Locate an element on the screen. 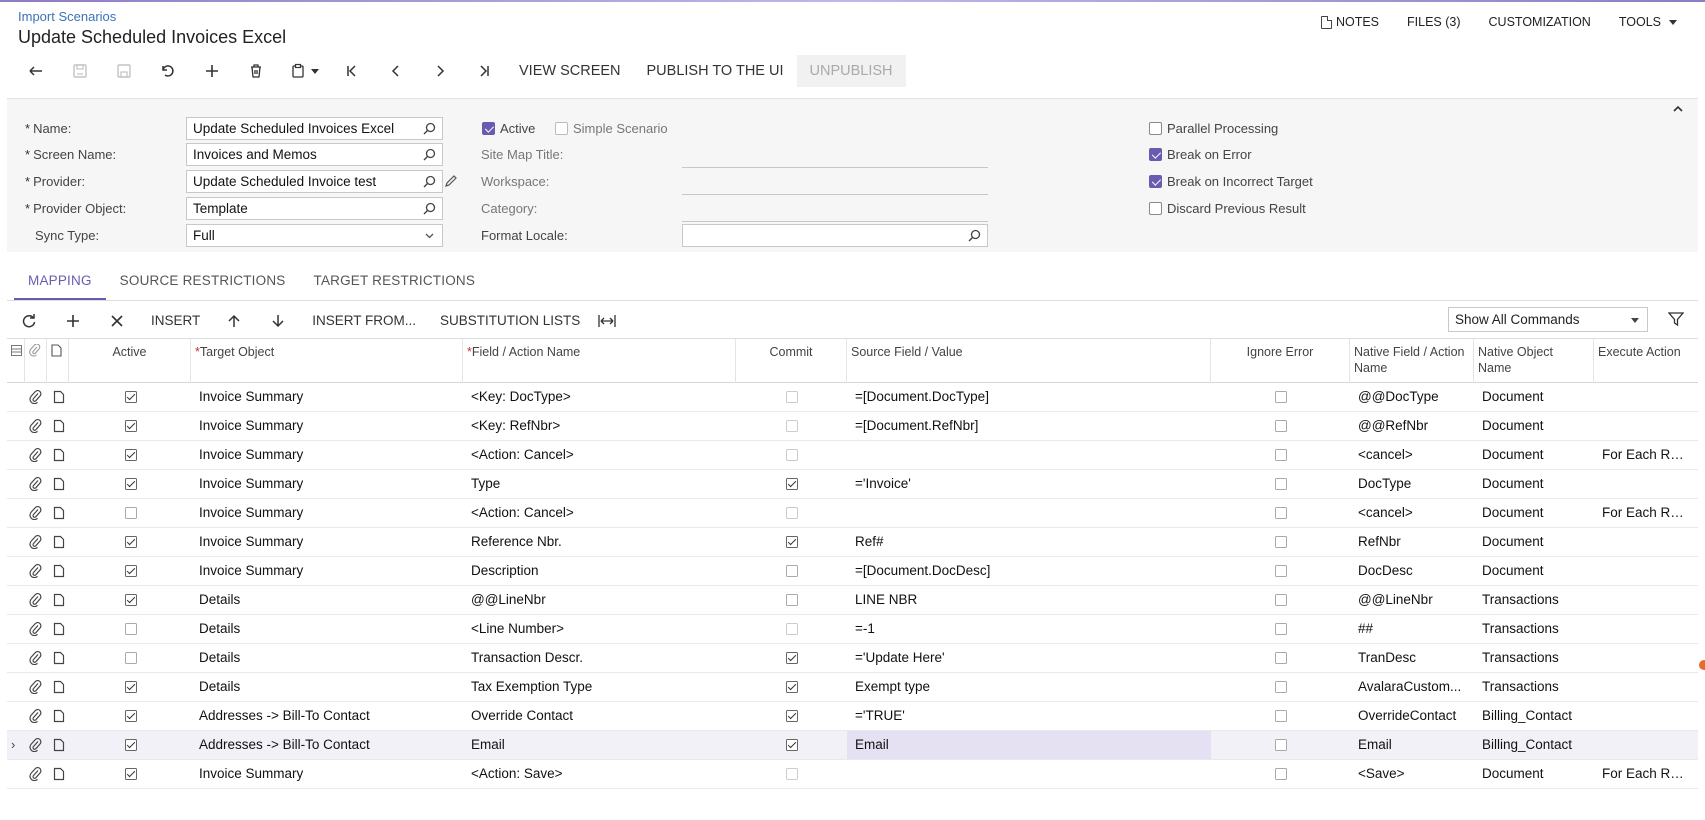 The image size is (1705, 820). previous-record-button is located at coordinates (396, 71).